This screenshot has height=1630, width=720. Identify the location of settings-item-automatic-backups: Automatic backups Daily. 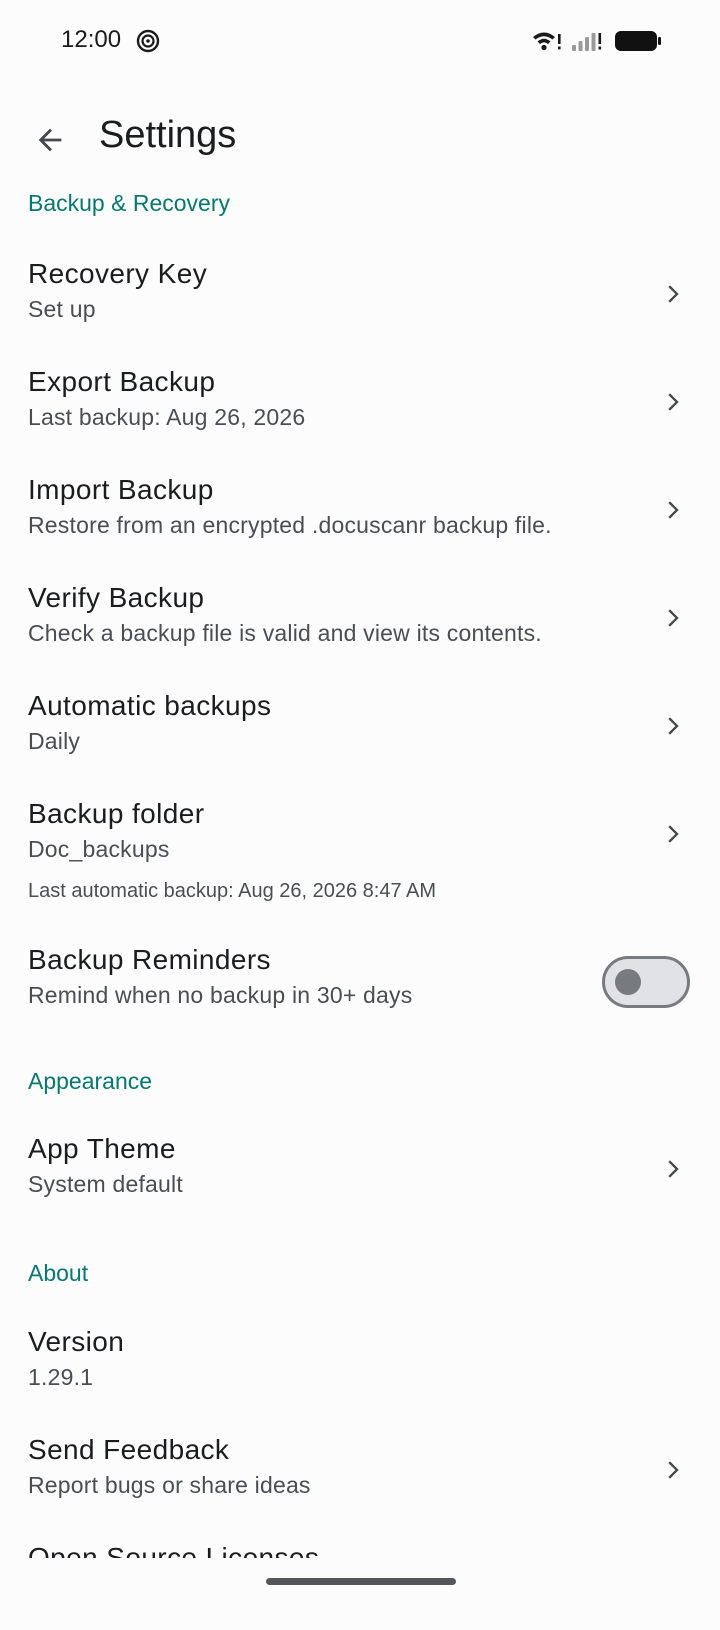
(360, 728).